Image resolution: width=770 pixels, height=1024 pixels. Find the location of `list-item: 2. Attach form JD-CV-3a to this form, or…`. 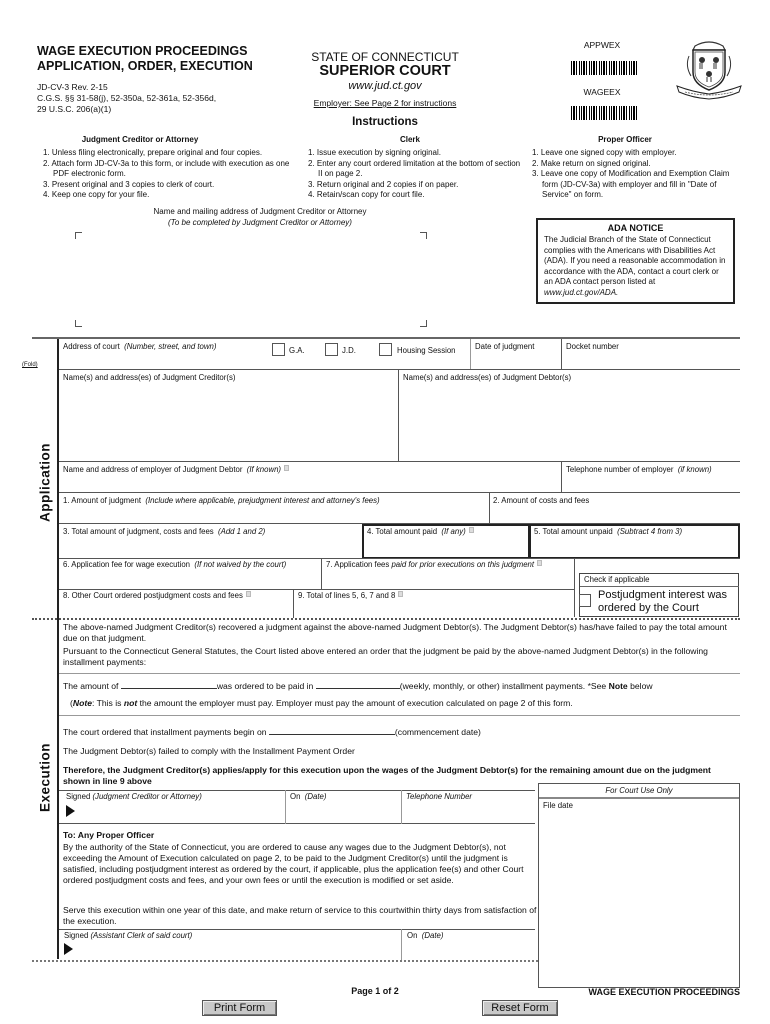

list-item: 2. Attach form JD-CV-3a to this form, or… is located at coordinates (166, 168).